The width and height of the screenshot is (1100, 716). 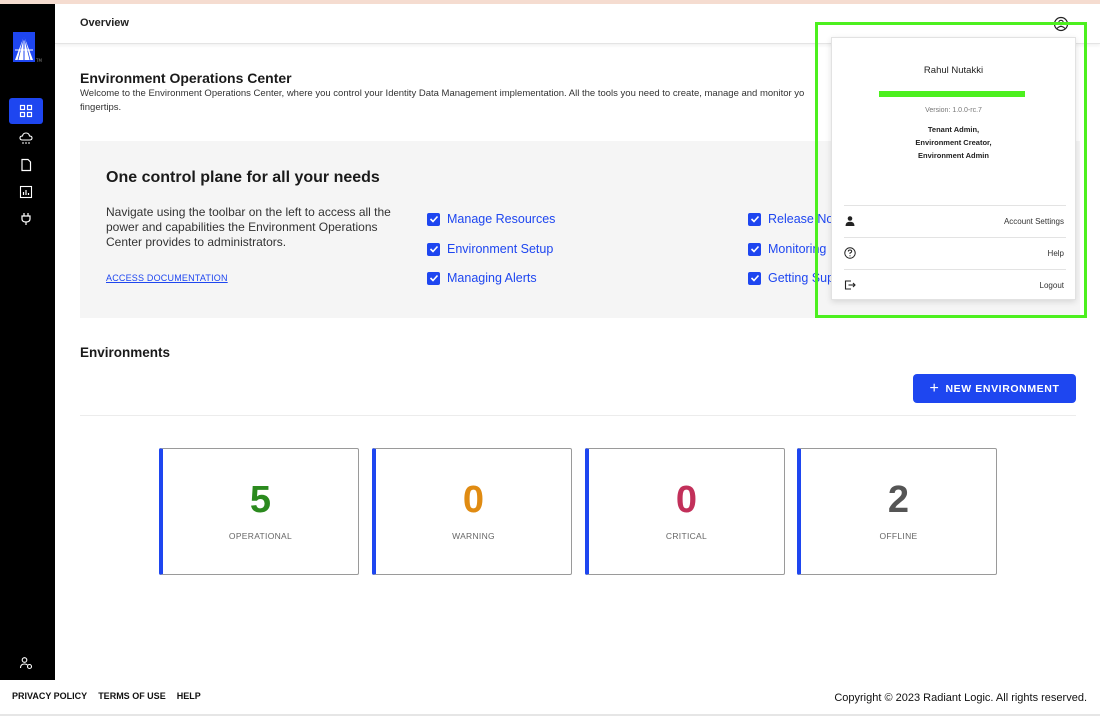 I want to click on page-header-title: Overview, so click(x=104, y=23).